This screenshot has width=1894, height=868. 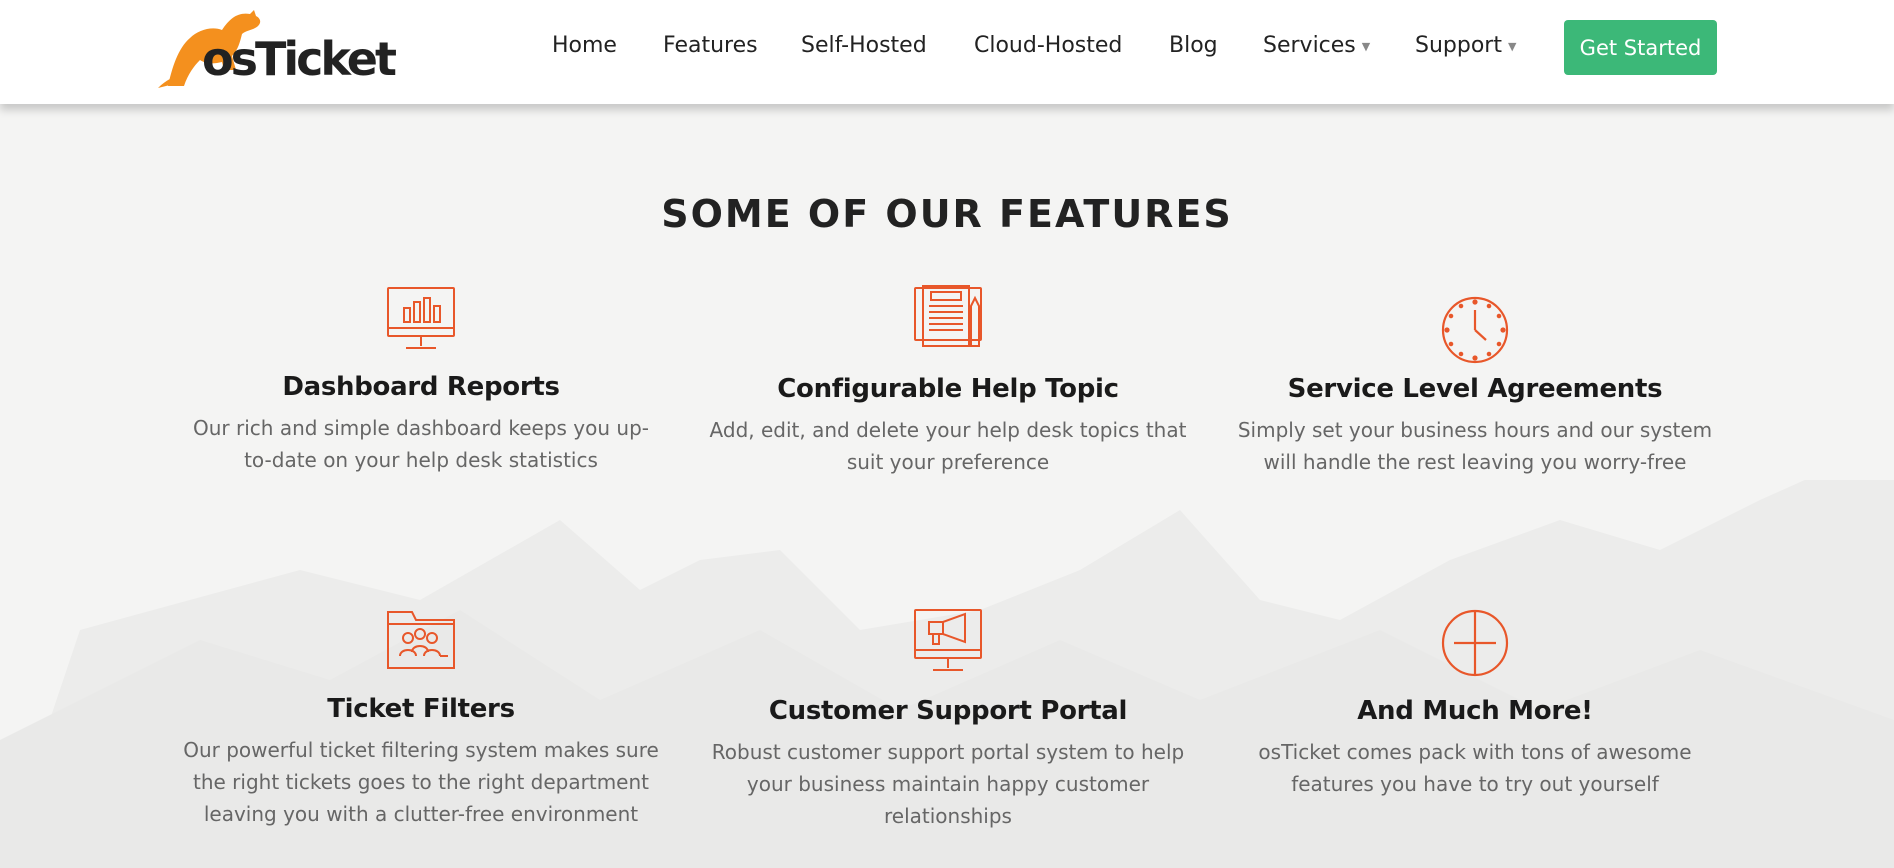 What do you see at coordinates (1475, 330) in the screenshot?
I see `clock-icon` at bounding box center [1475, 330].